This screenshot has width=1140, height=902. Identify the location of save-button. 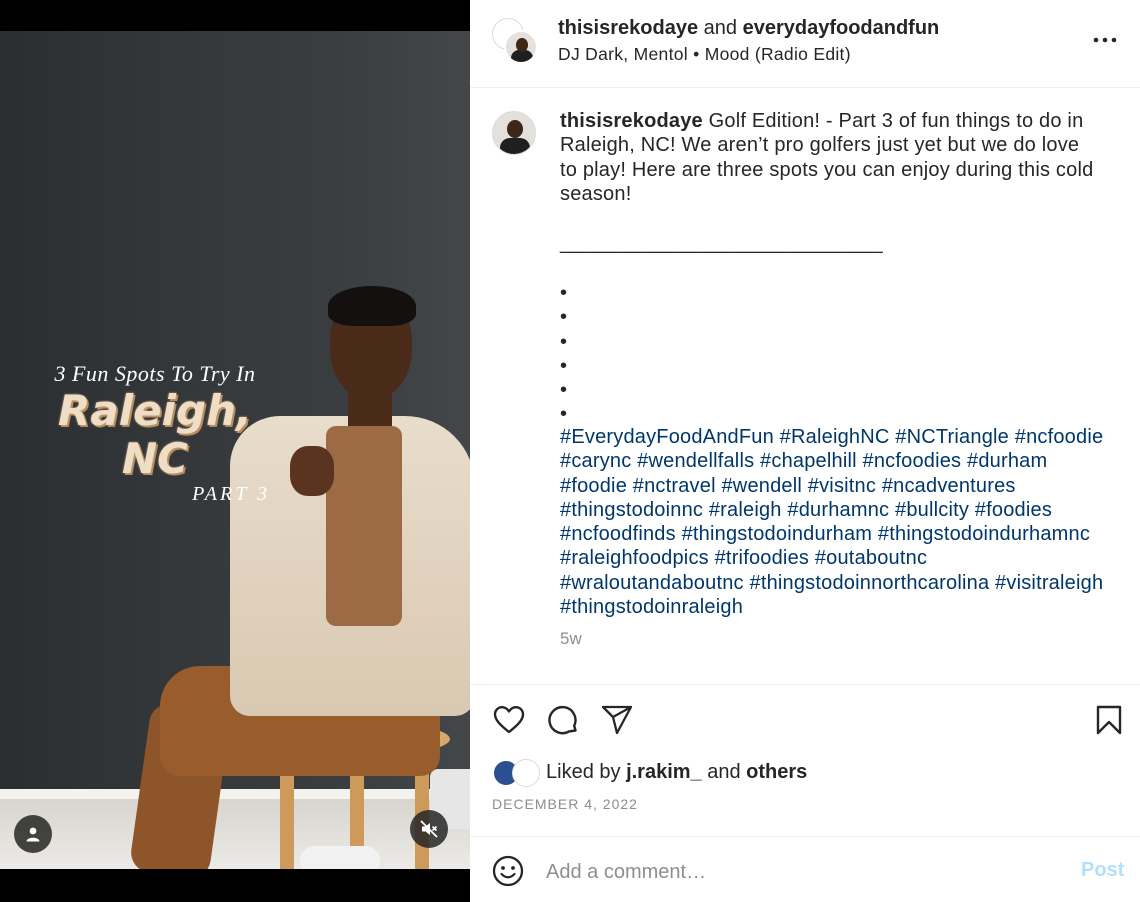
(1109, 720).